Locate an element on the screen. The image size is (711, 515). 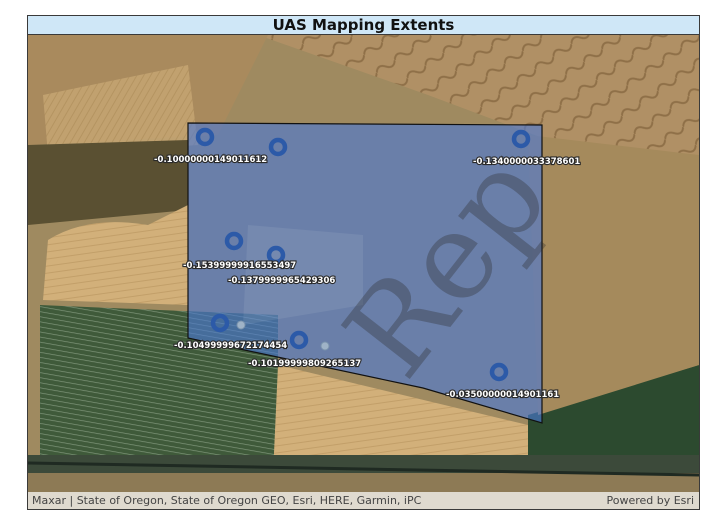
dark-field is located at coordinates (108, 182).